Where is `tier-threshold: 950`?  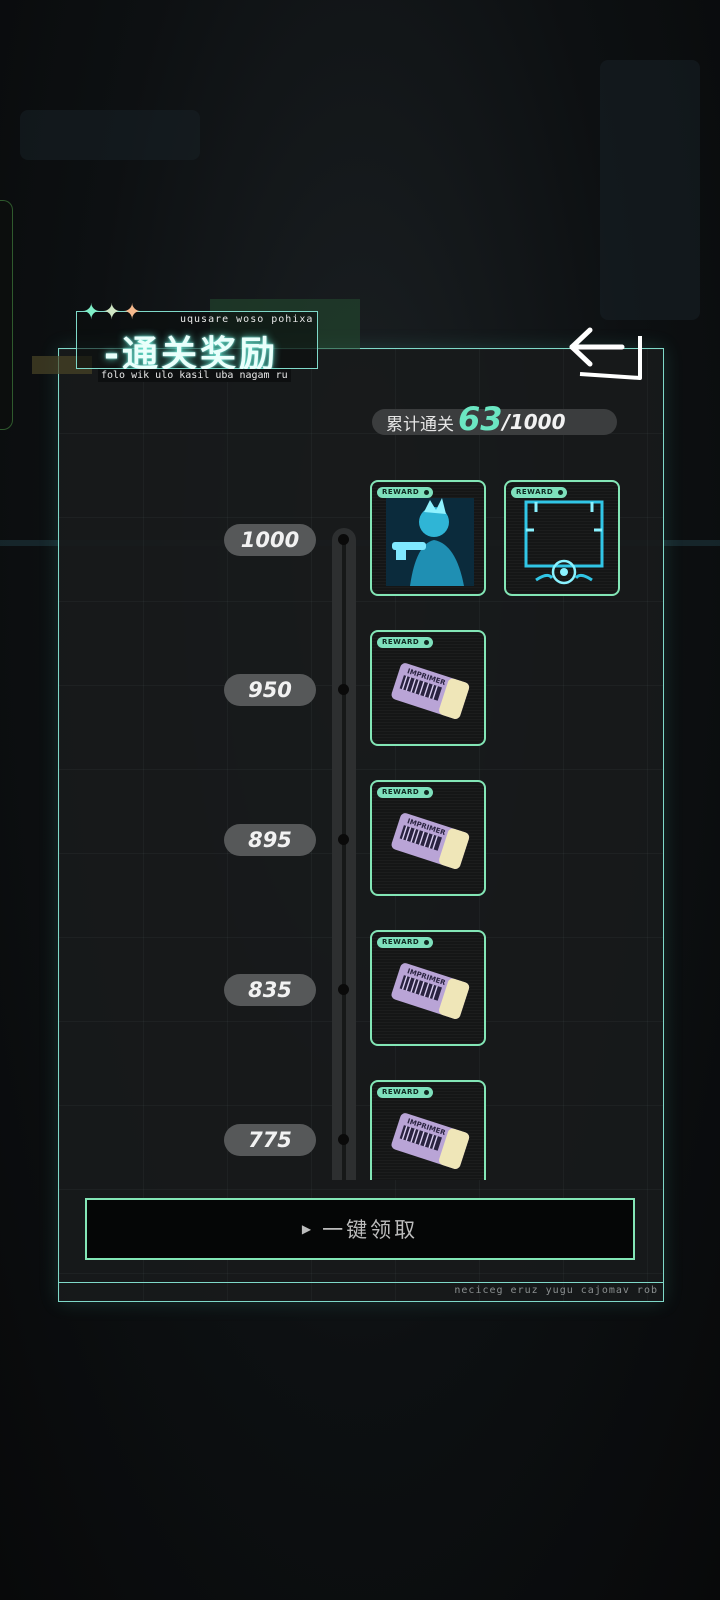 tier-threshold: 950 is located at coordinates (270, 690).